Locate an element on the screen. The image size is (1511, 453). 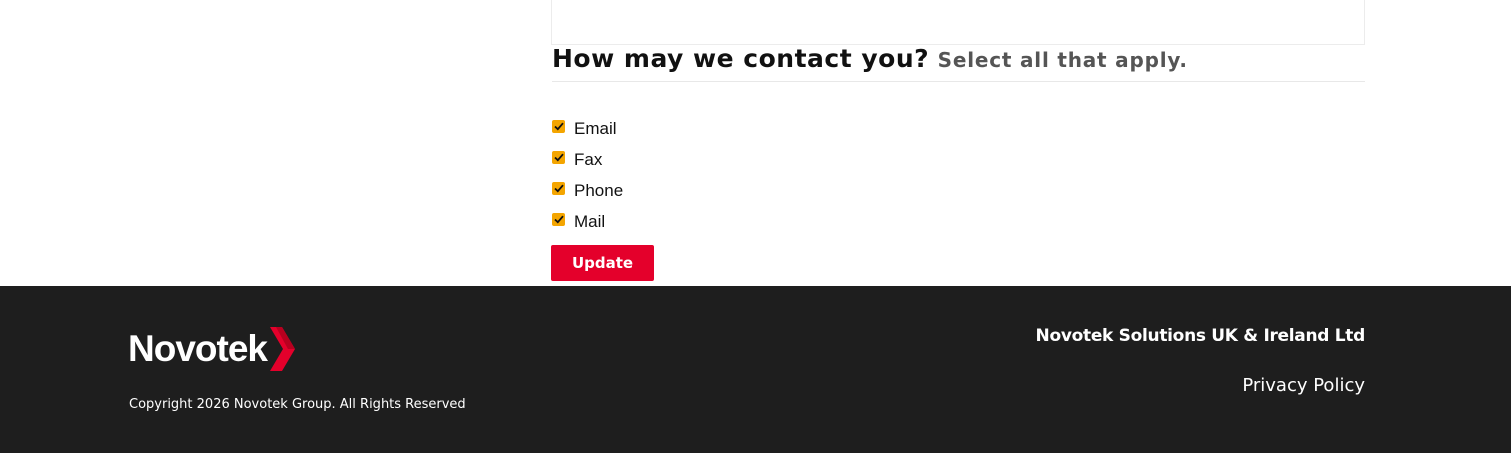
email-checkbox is located at coordinates (558, 126).